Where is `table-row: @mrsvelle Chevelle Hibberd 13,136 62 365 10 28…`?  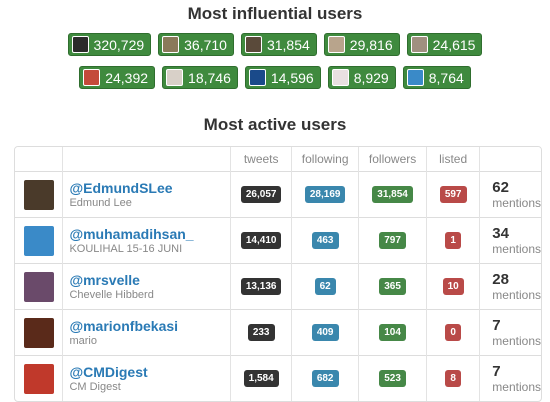
table-row: @mrsvelle Chevelle Hibberd 13,136 62 365 10 28… is located at coordinates (278, 286).